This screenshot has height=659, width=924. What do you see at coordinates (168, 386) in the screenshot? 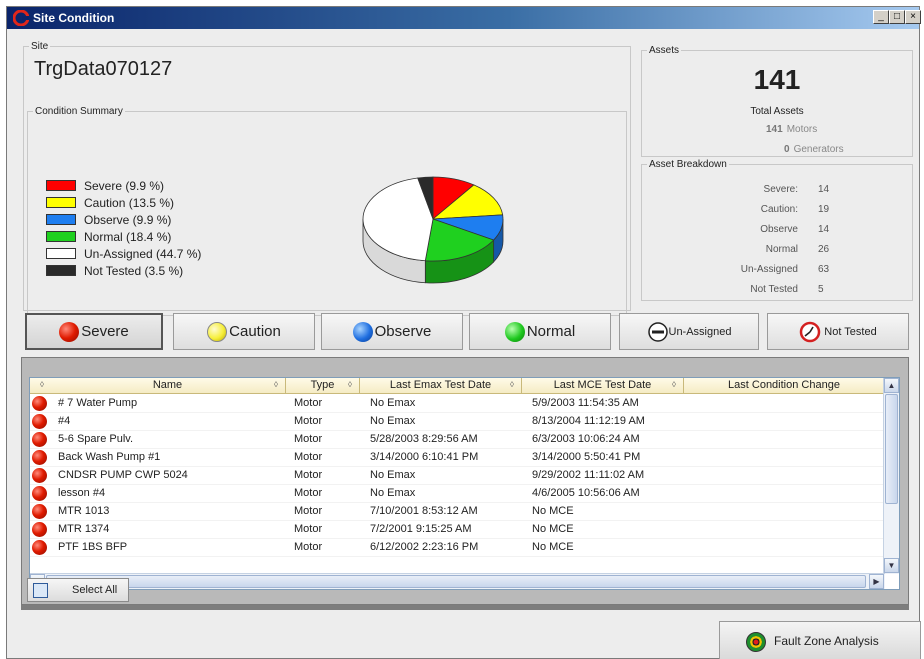
I see `column-header-name: Name` at bounding box center [168, 386].